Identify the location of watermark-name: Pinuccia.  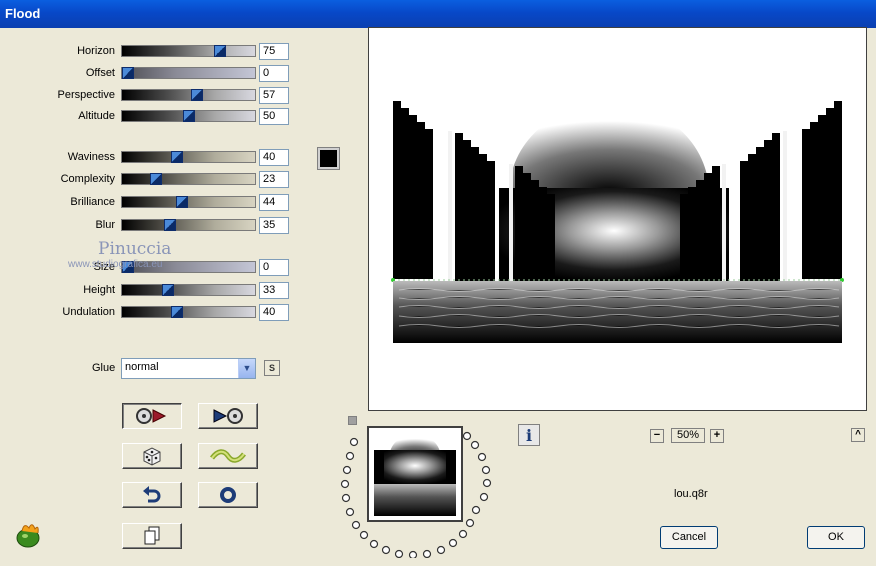
(135, 249).